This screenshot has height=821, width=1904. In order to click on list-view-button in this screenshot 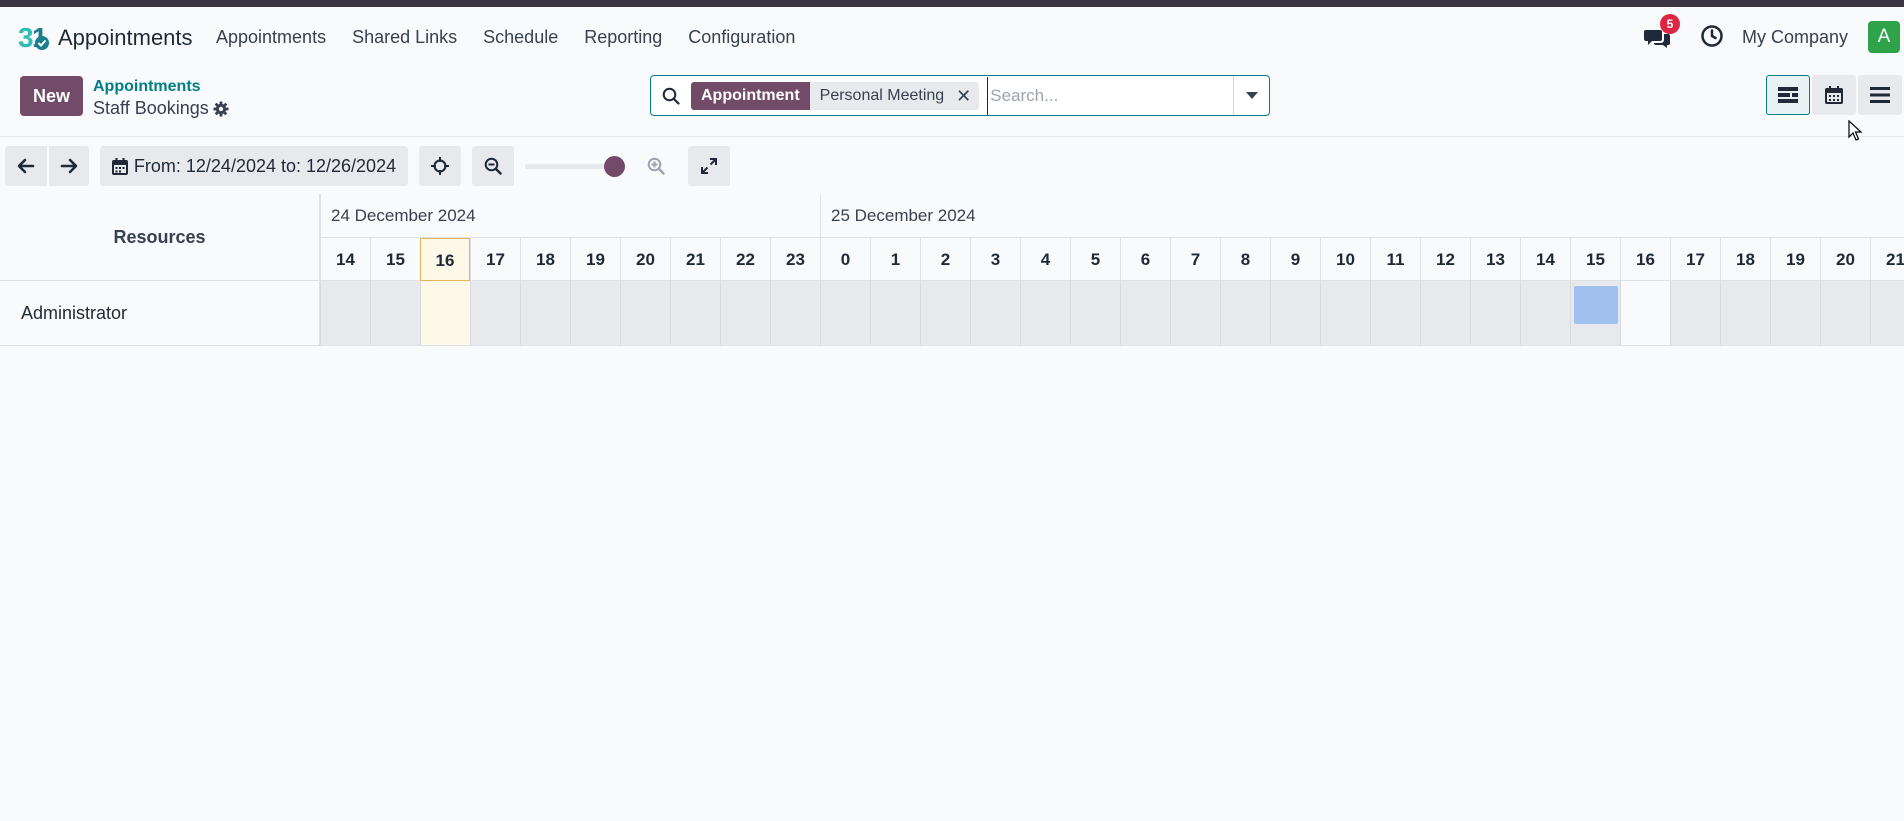, I will do `click(1880, 95)`.